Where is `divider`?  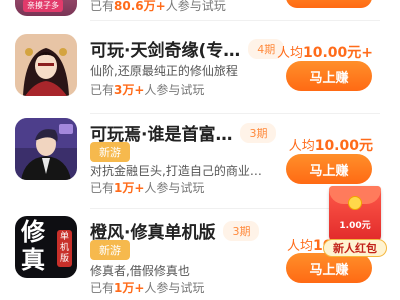 divider is located at coordinates (235, 20).